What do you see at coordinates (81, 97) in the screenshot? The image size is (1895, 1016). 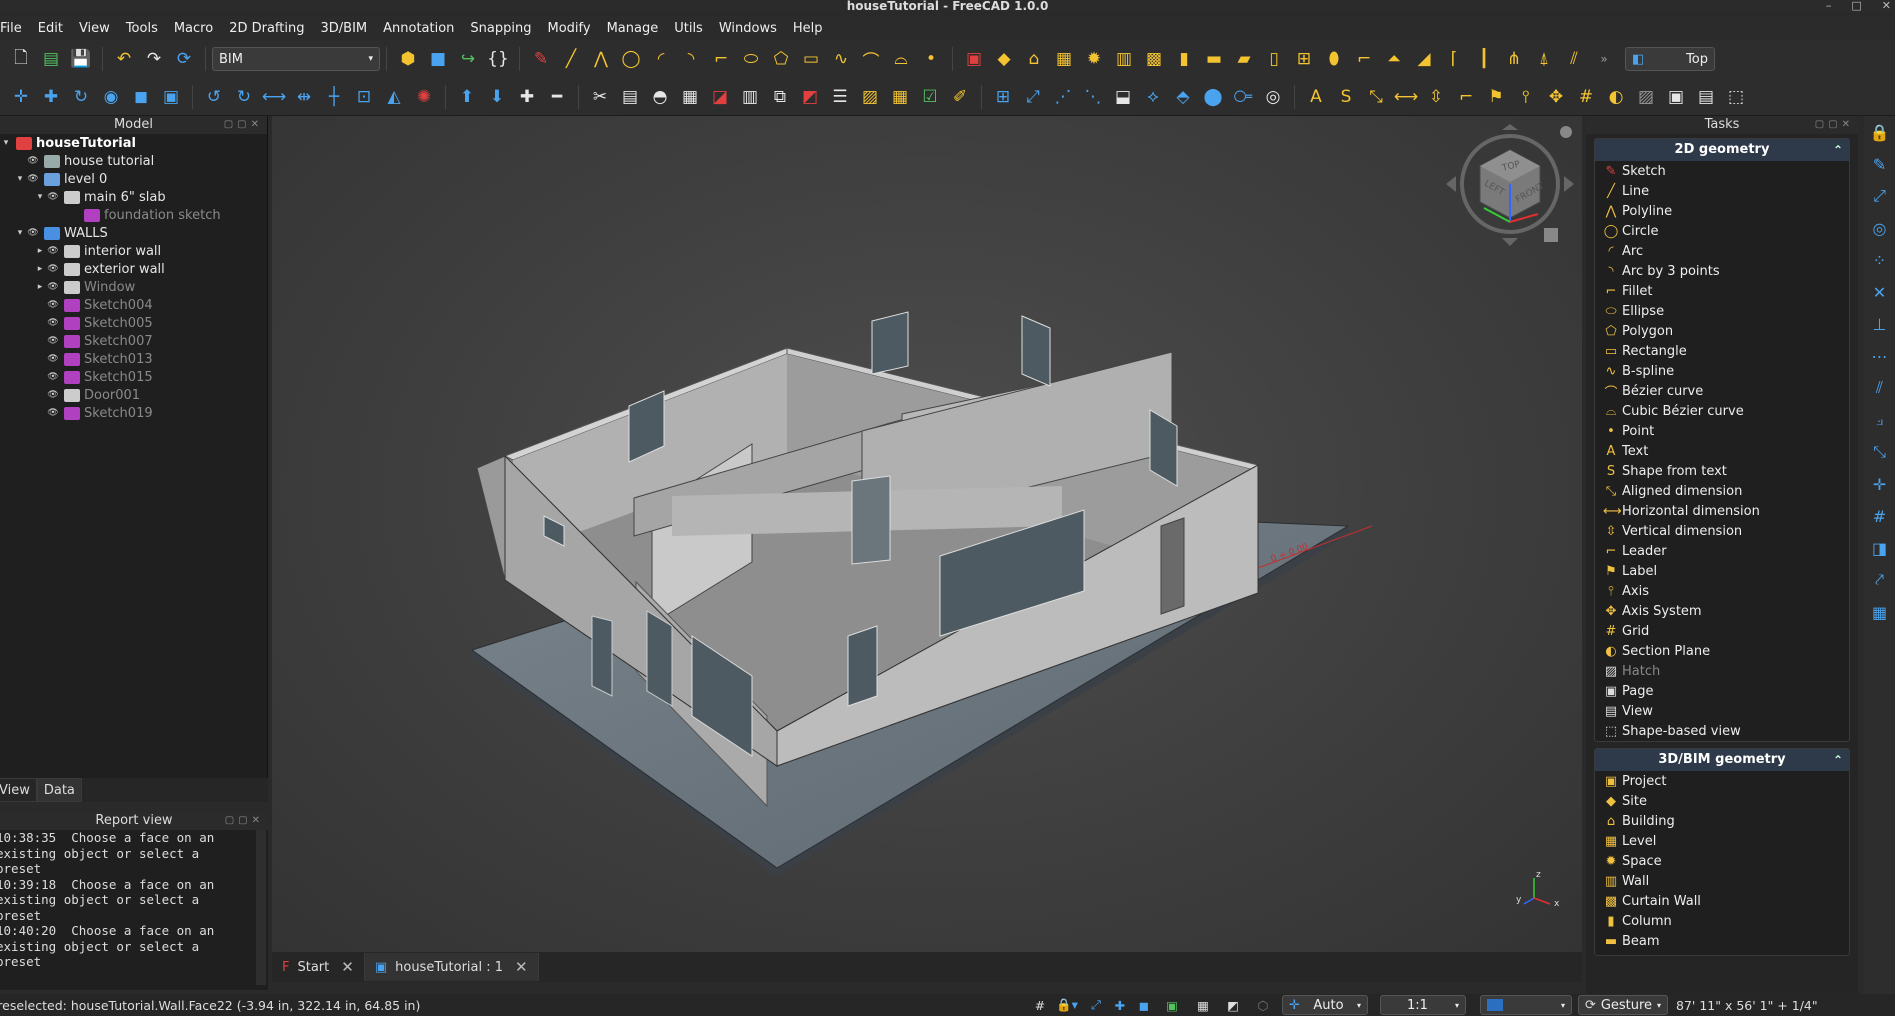 I see `rotate-icon: ↻` at bounding box center [81, 97].